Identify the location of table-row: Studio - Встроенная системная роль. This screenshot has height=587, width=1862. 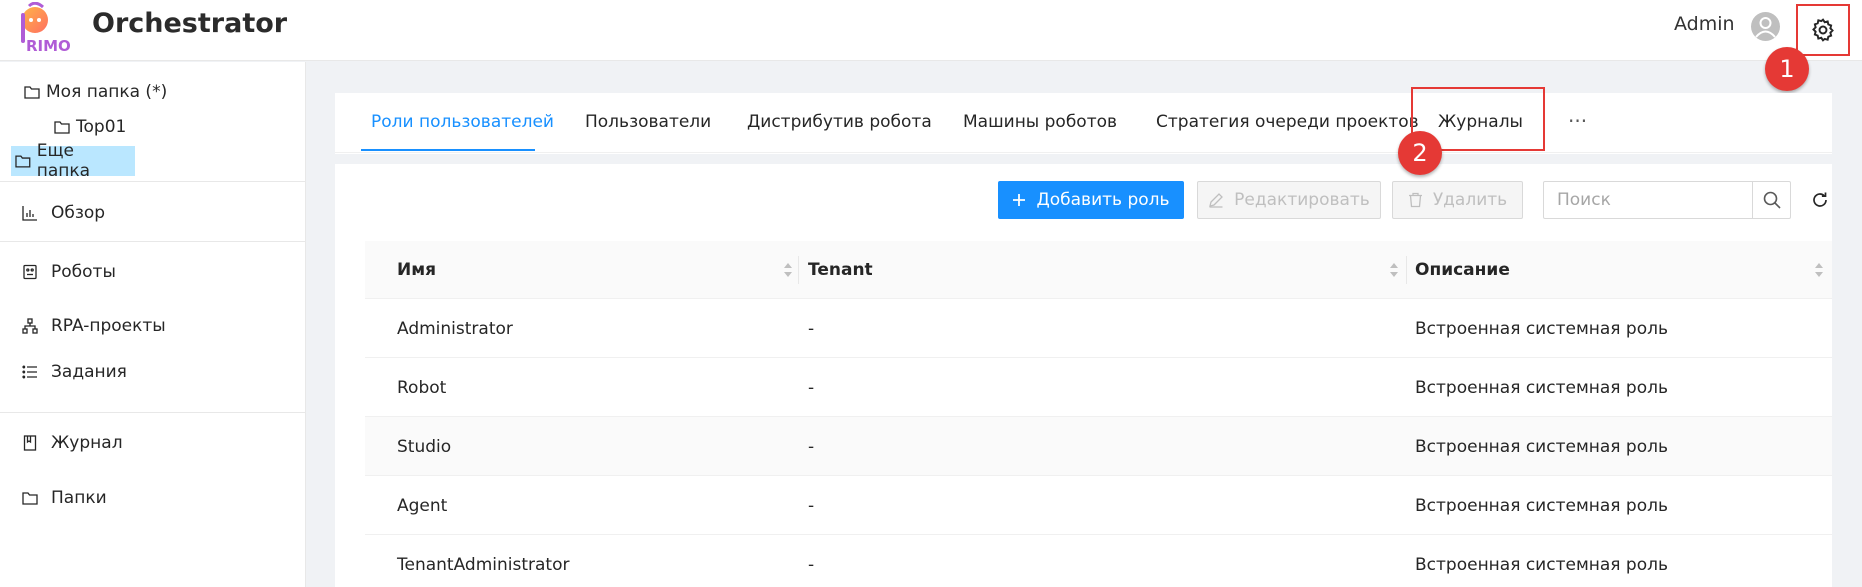
(1098, 446).